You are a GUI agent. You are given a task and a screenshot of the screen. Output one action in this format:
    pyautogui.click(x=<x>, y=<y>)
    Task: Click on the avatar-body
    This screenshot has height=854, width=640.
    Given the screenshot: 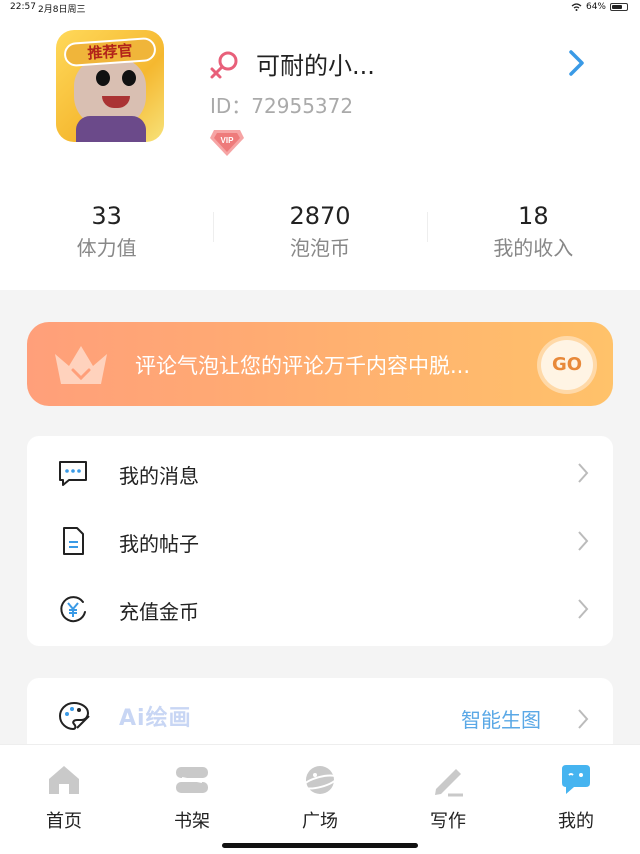 What is the action you would take?
    pyautogui.click(x=111, y=129)
    